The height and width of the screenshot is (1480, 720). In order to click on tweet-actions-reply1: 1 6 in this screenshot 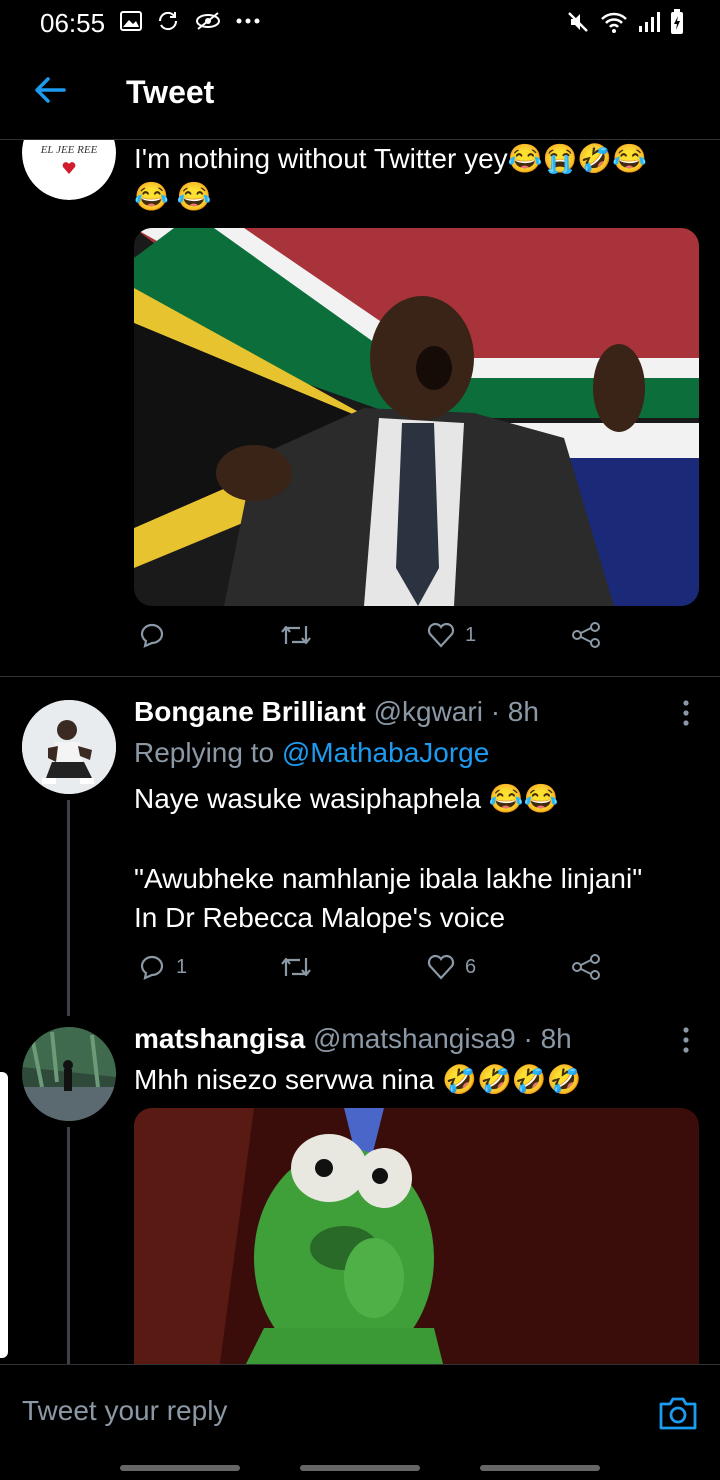, I will do `click(416, 974)`.